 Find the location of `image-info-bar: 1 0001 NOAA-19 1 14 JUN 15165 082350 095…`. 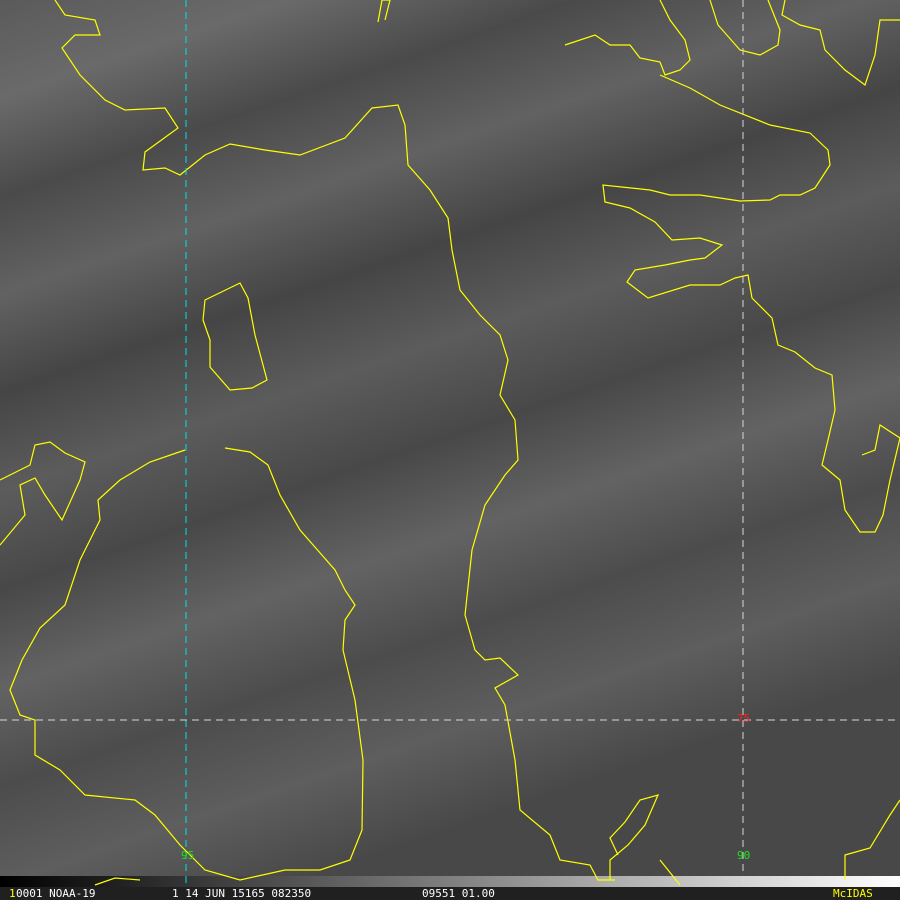

image-info-bar: 1 0001 NOAA-19 1 14 JUN 15165 082350 095… is located at coordinates (450, 893).